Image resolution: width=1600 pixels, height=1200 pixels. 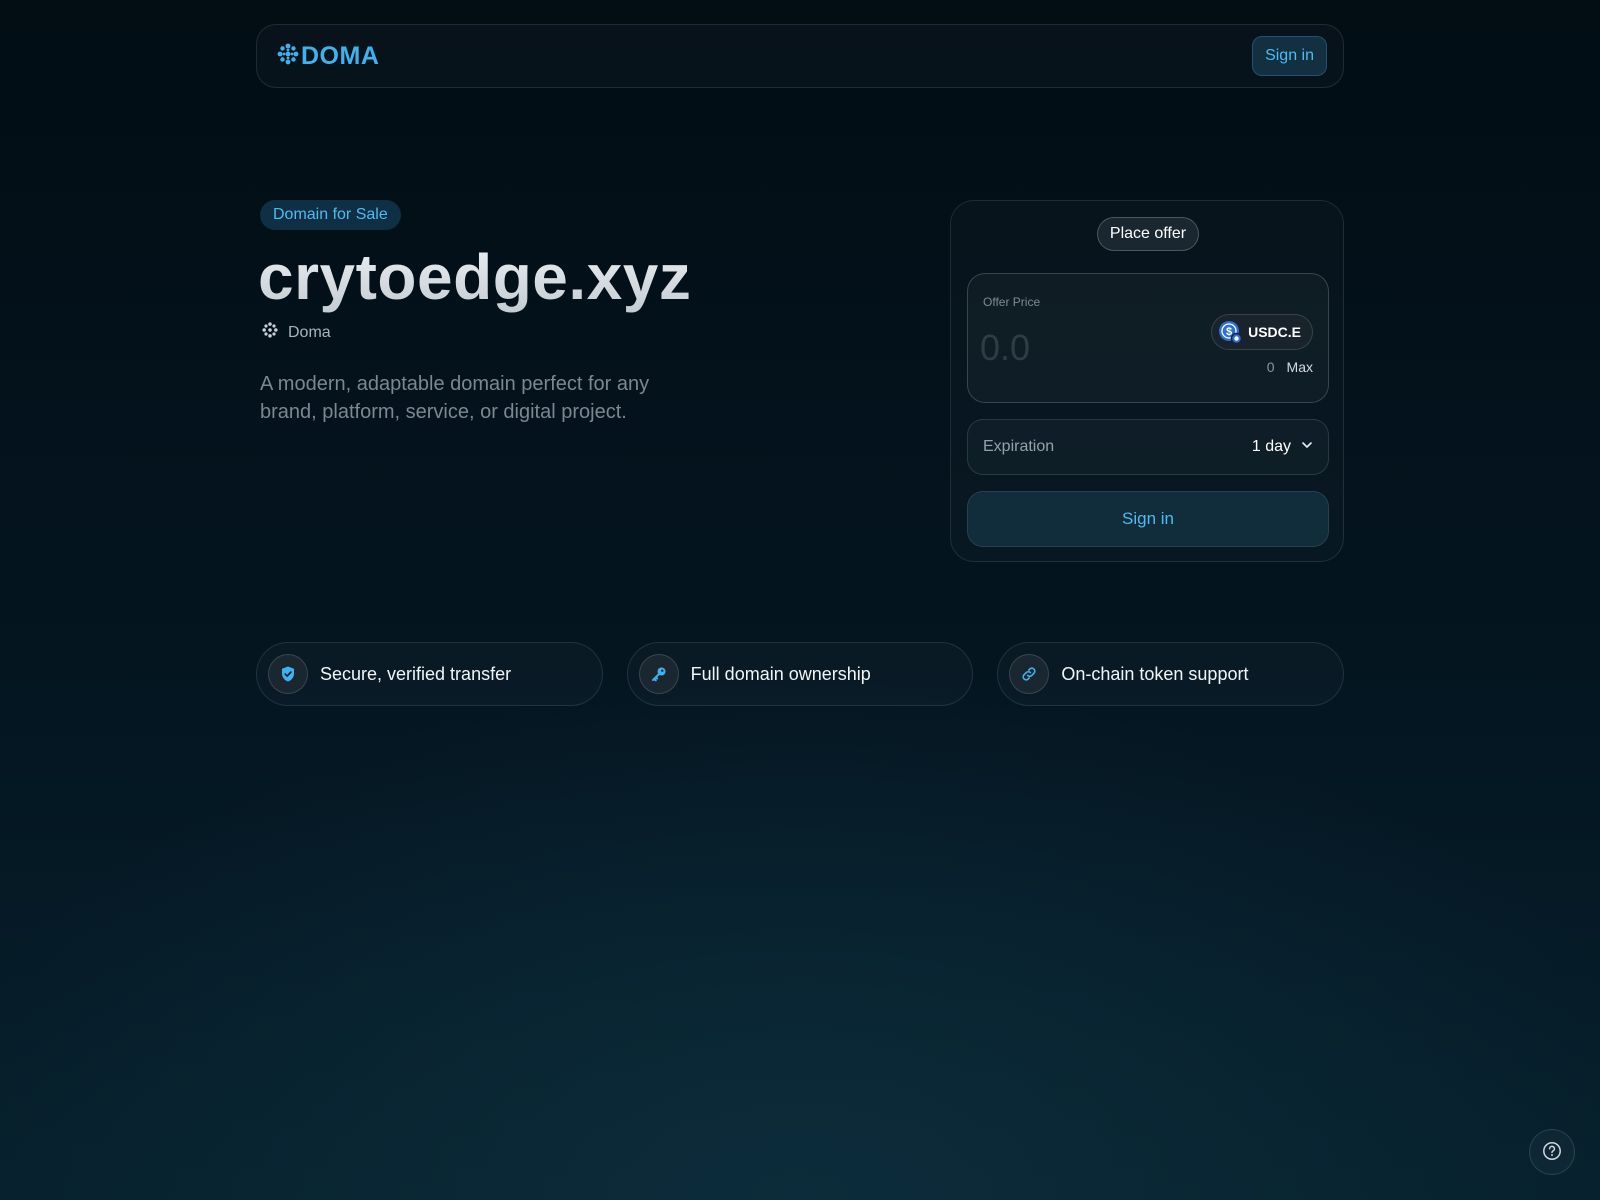 I want to click on registrar-info: Doma, so click(x=296, y=332).